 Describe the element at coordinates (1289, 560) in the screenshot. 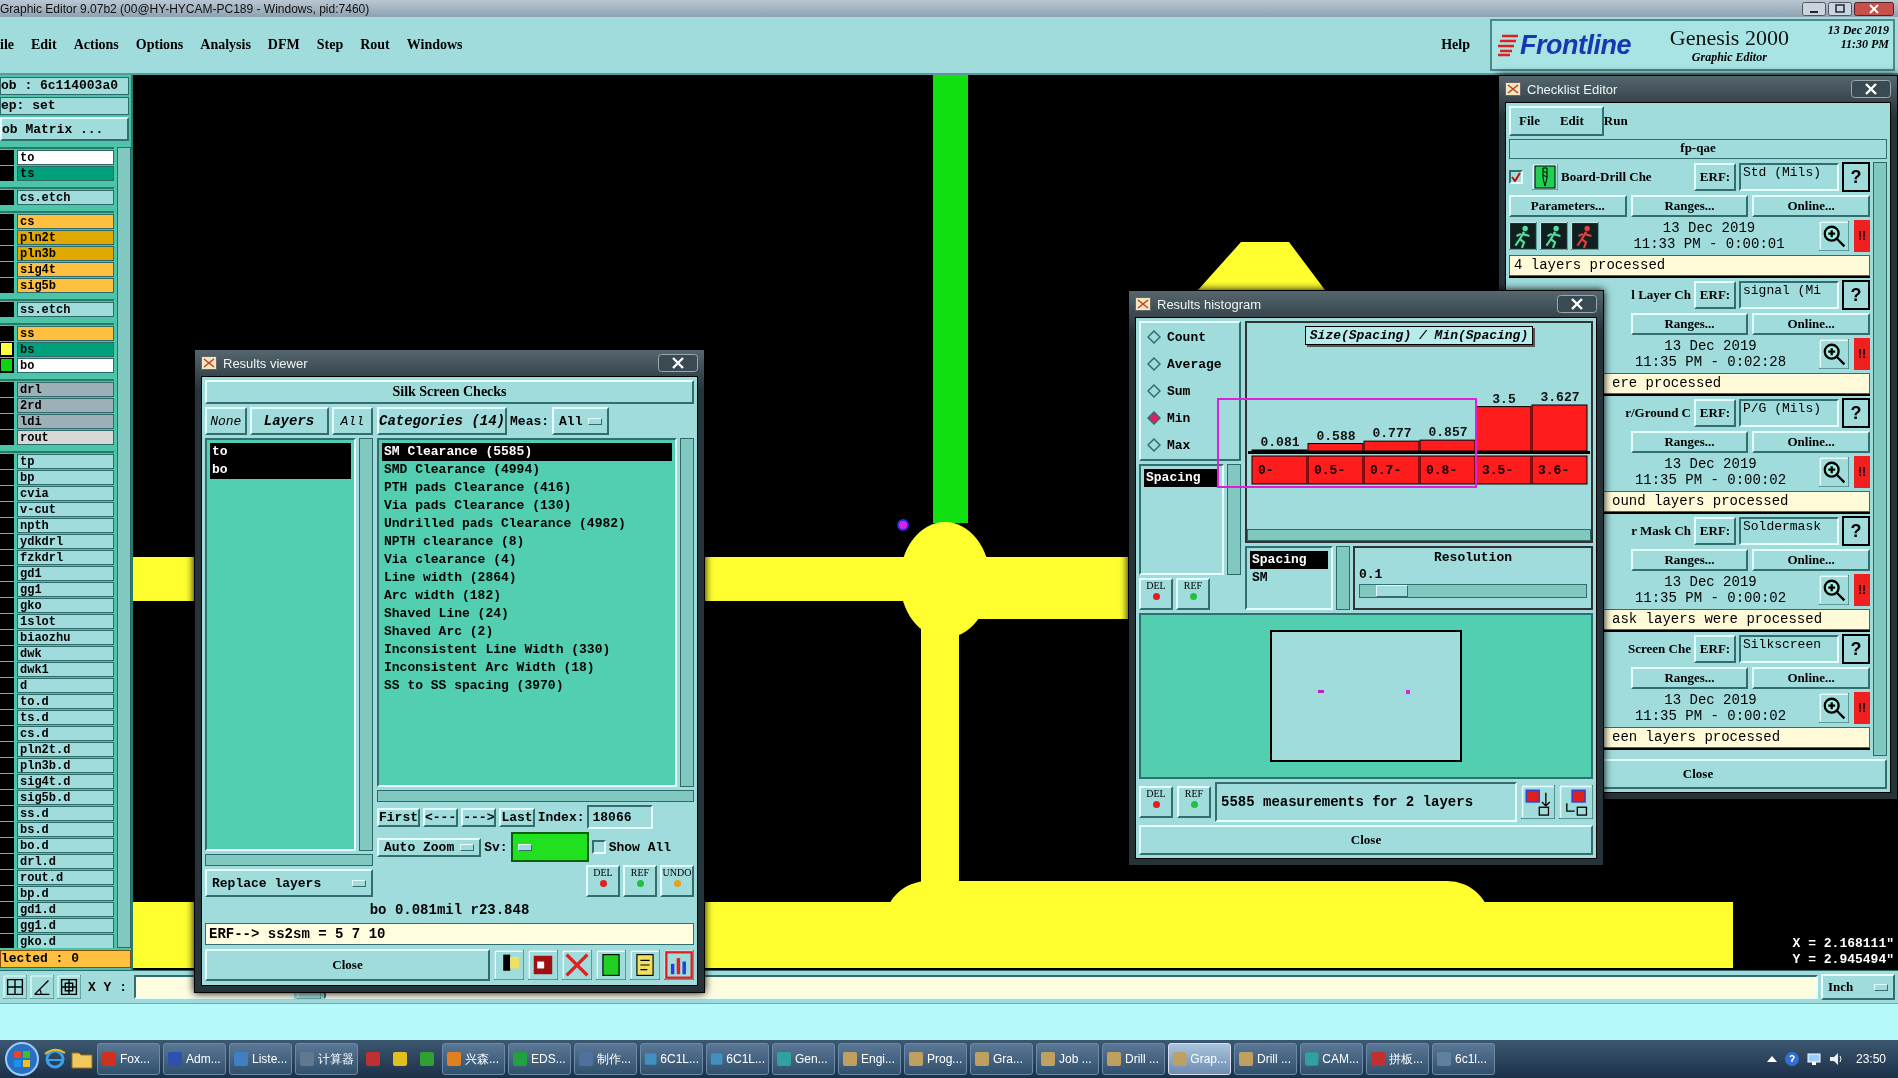

I see `list-item: Spacing` at that location.